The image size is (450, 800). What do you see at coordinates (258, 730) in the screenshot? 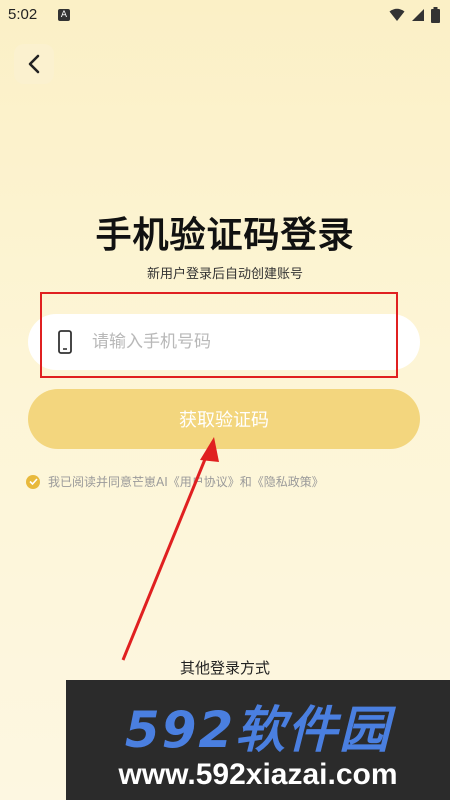
I see `watermark-brand: 592软件园` at bounding box center [258, 730].